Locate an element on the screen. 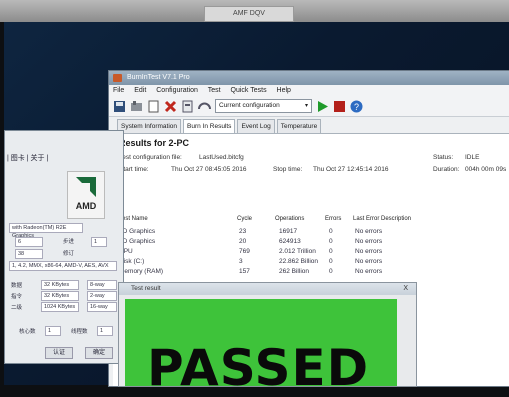 The height and width of the screenshot is (397, 509). cache-l1d-label: 数据 is located at coordinates (17, 286).